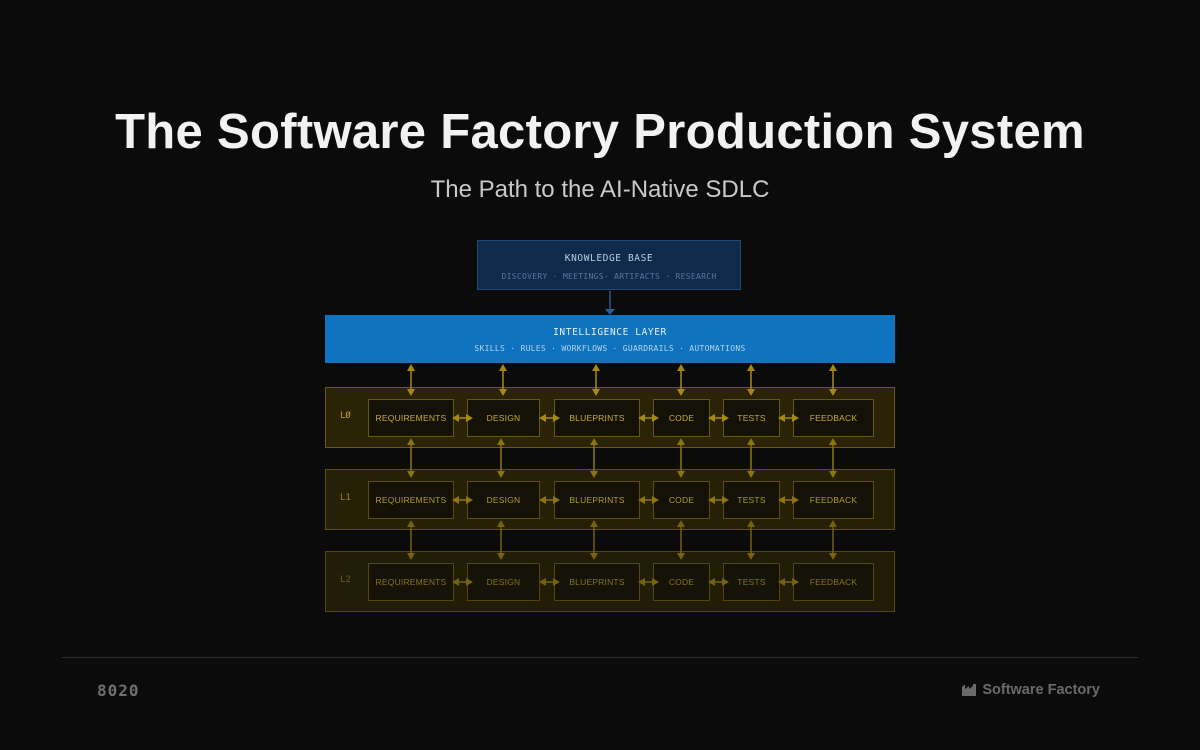  I want to click on connector-arrows, so click(622, 438).